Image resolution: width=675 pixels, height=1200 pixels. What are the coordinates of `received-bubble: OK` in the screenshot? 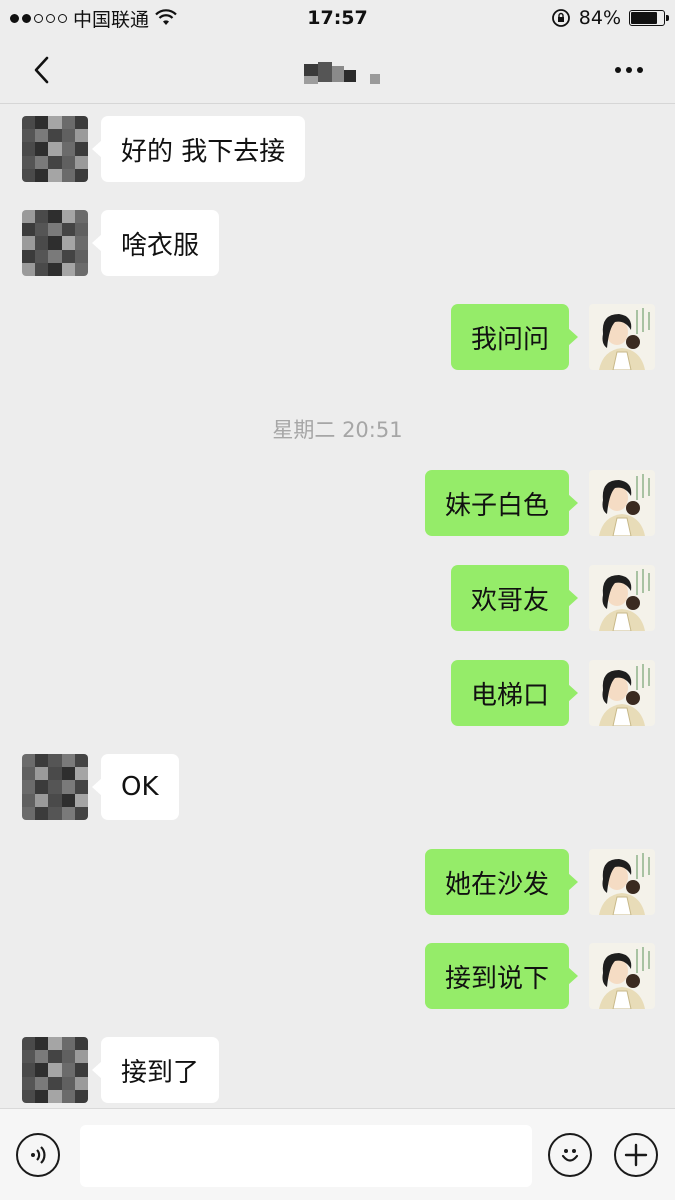 It's located at (135, 787).